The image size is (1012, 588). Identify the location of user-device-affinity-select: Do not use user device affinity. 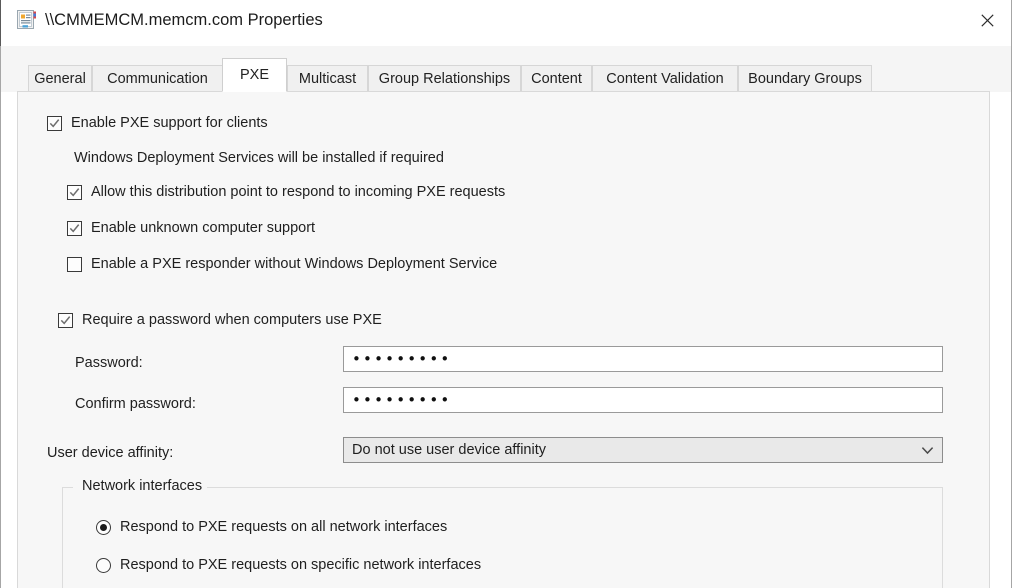
(643, 450).